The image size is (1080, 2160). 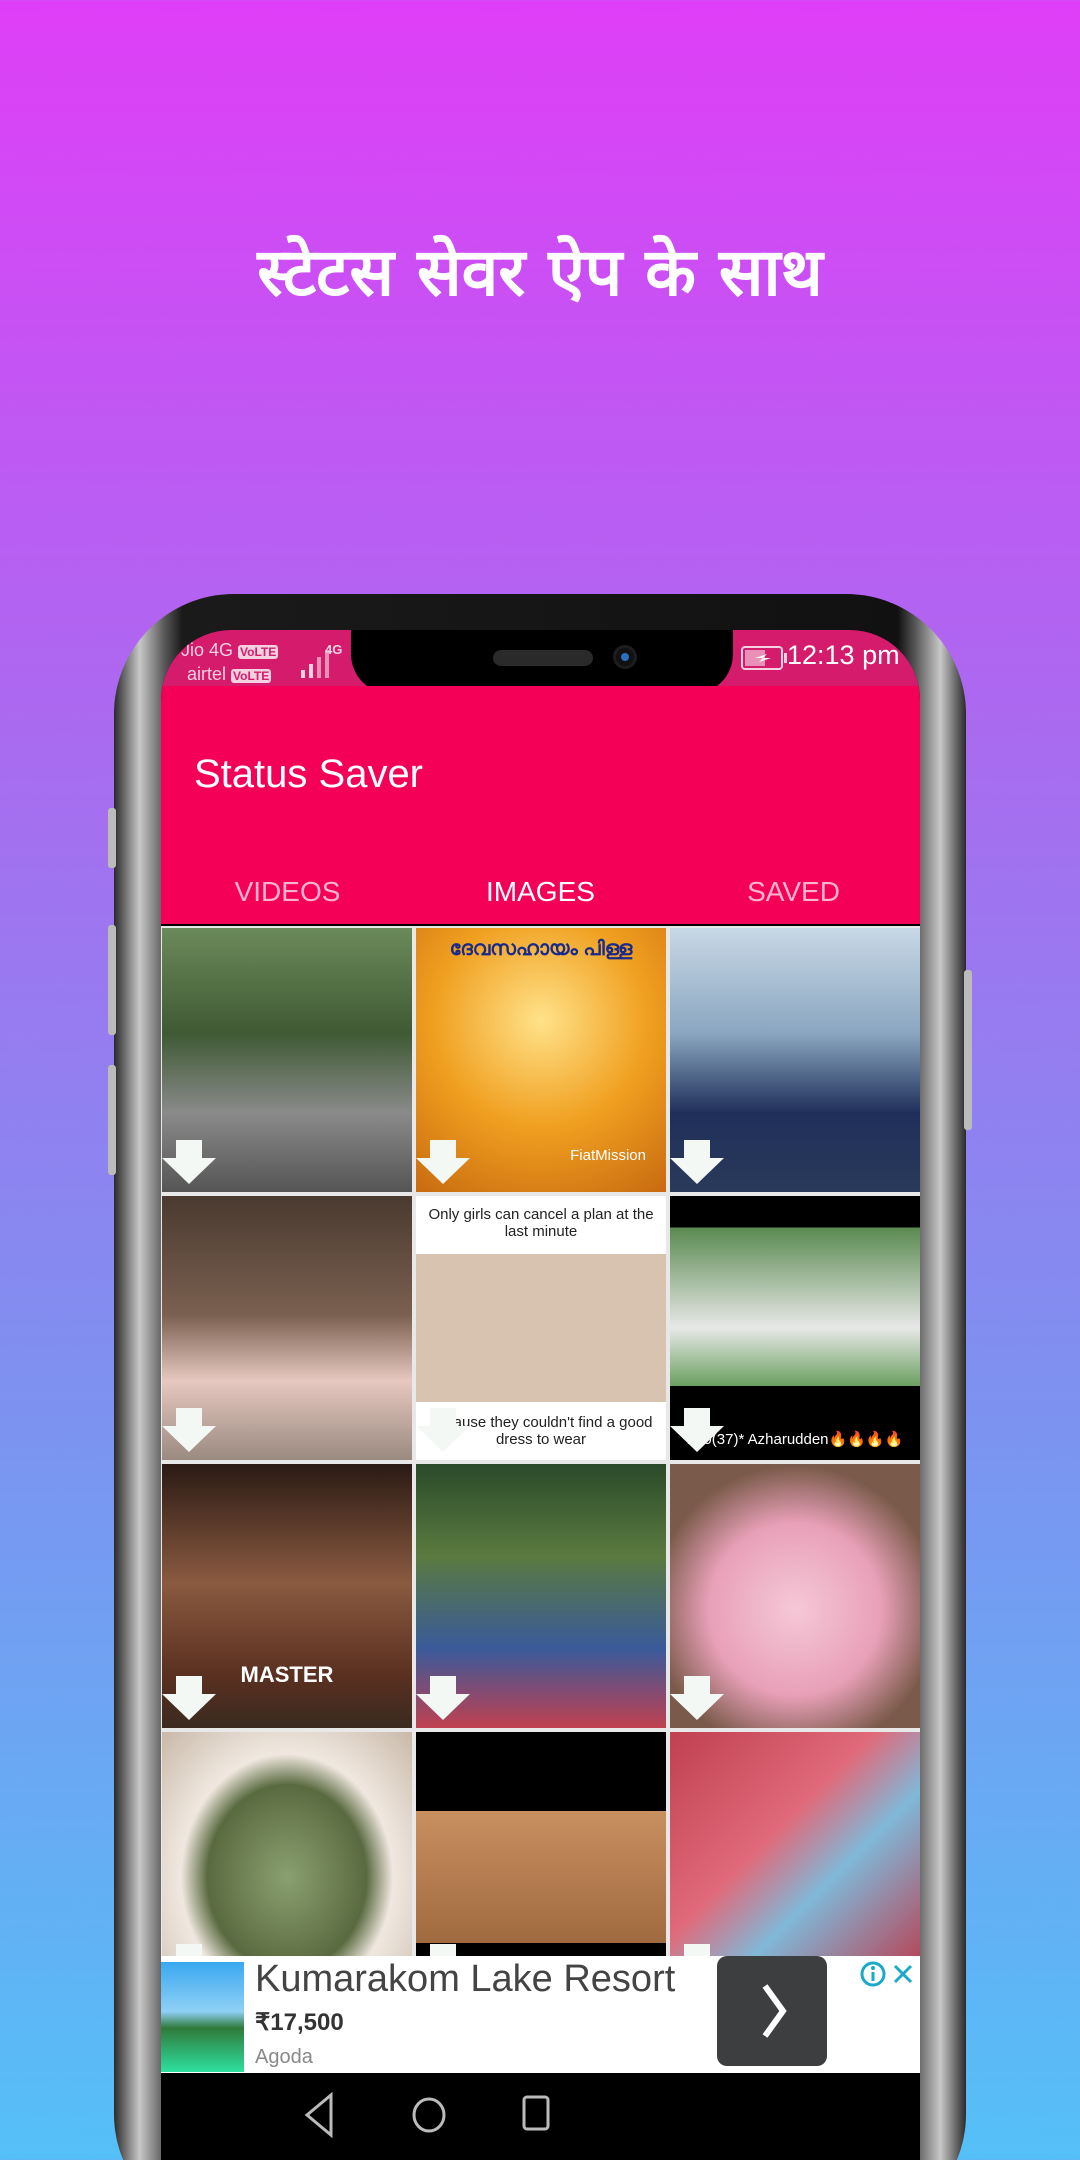 What do you see at coordinates (309, 774) in the screenshot?
I see `app-title: Status Saver` at bounding box center [309, 774].